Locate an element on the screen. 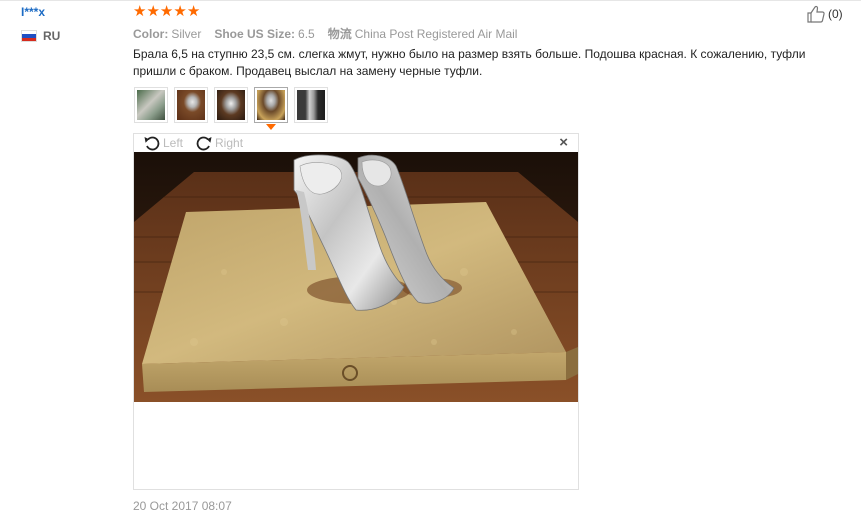  active-thumbnail-indicator is located at coordinates (271, 127).